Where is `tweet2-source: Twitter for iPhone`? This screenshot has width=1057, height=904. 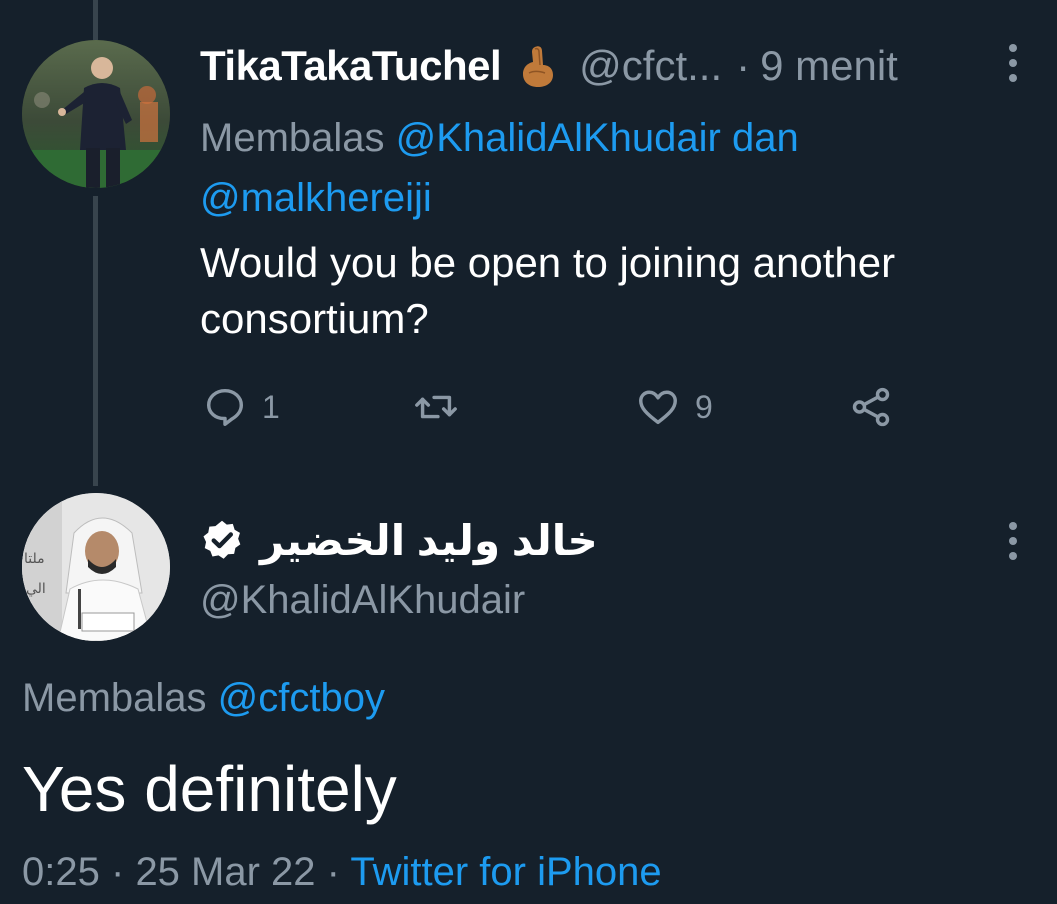
tweet2-source: Twitter for iPhone is located at coordinates (505, 872).